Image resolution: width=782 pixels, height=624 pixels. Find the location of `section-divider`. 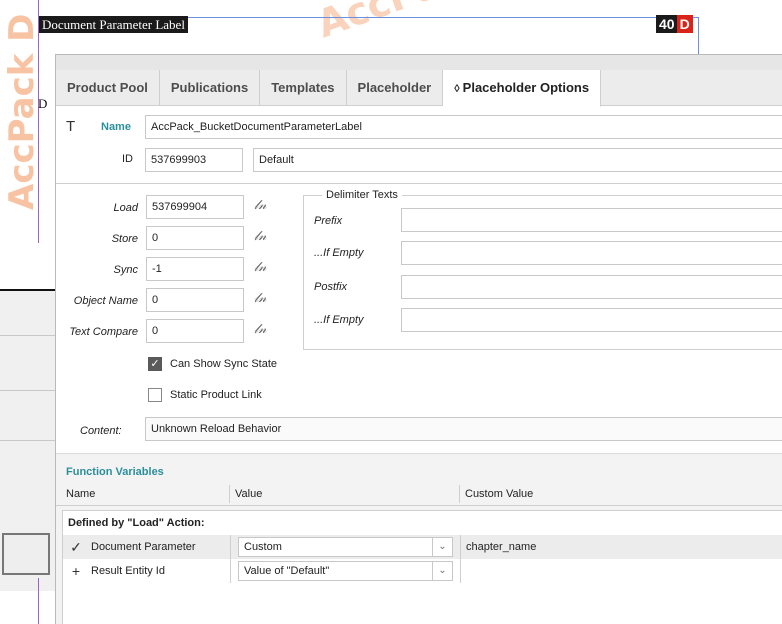

section-divider is located at coordinates (419, 183).